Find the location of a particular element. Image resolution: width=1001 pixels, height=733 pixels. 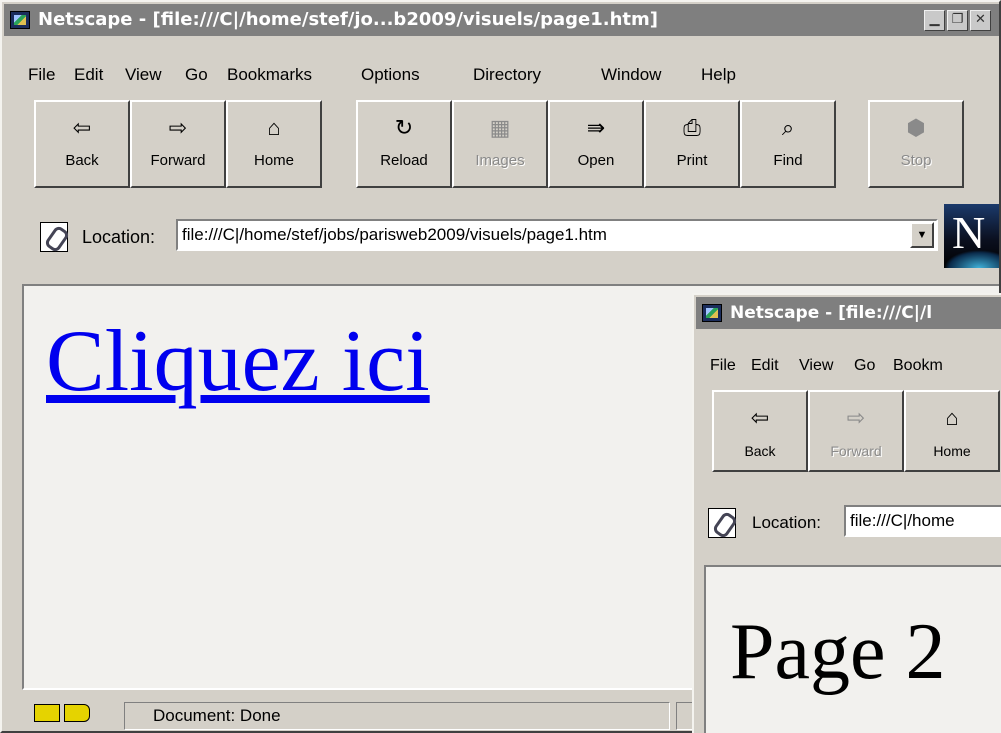

throbber-letter: N is located at coordinates (969, 232).